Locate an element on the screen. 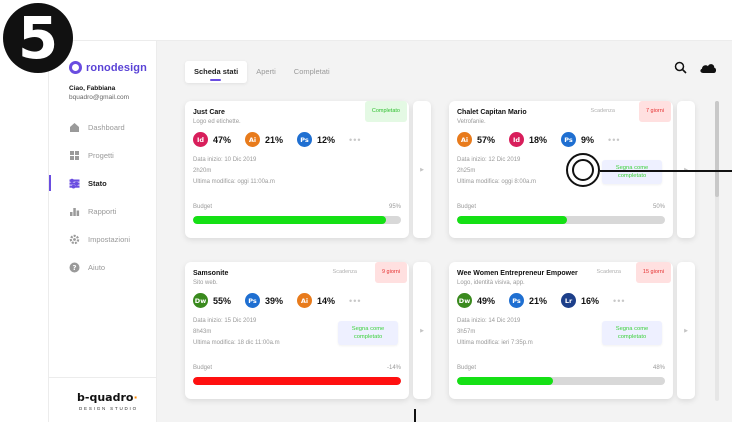  tap-indicator-inner is located at coordinates (583, 170).